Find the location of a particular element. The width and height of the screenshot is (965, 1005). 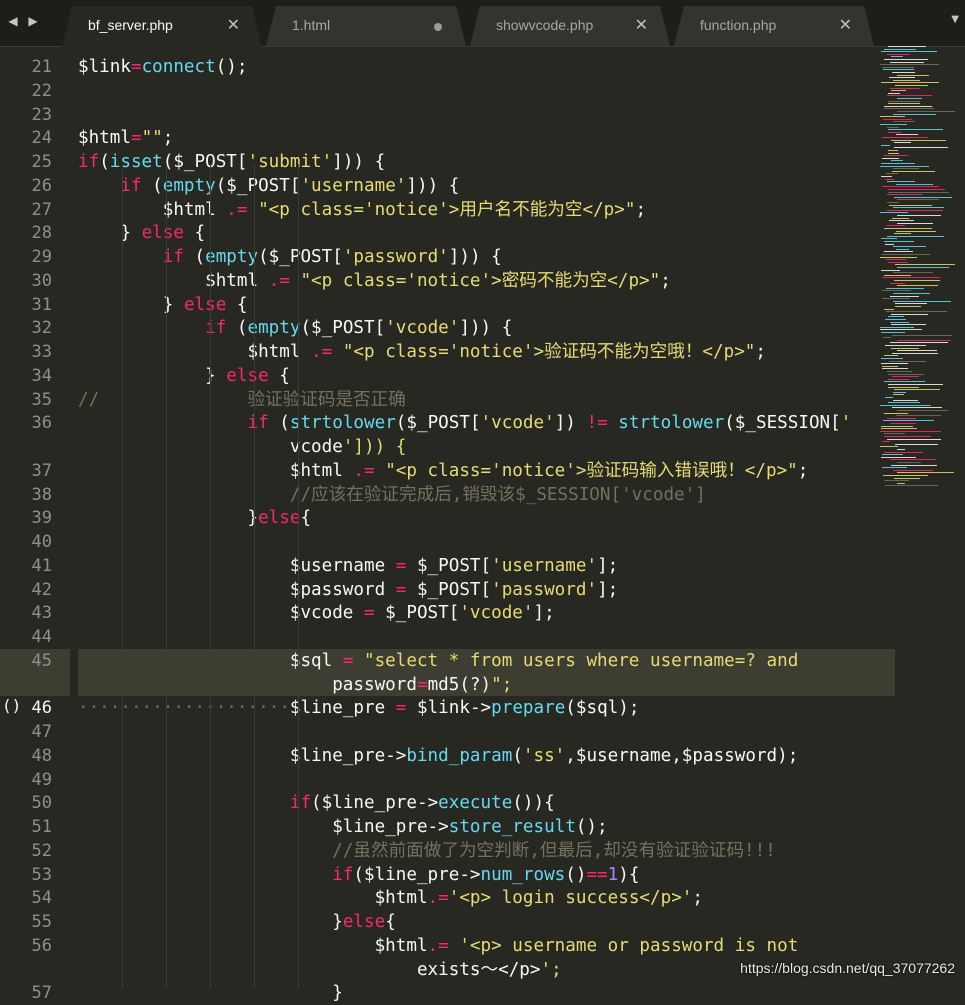

code-line: if (empty($_POST['username'])) { is located at coordinates (290, 185).